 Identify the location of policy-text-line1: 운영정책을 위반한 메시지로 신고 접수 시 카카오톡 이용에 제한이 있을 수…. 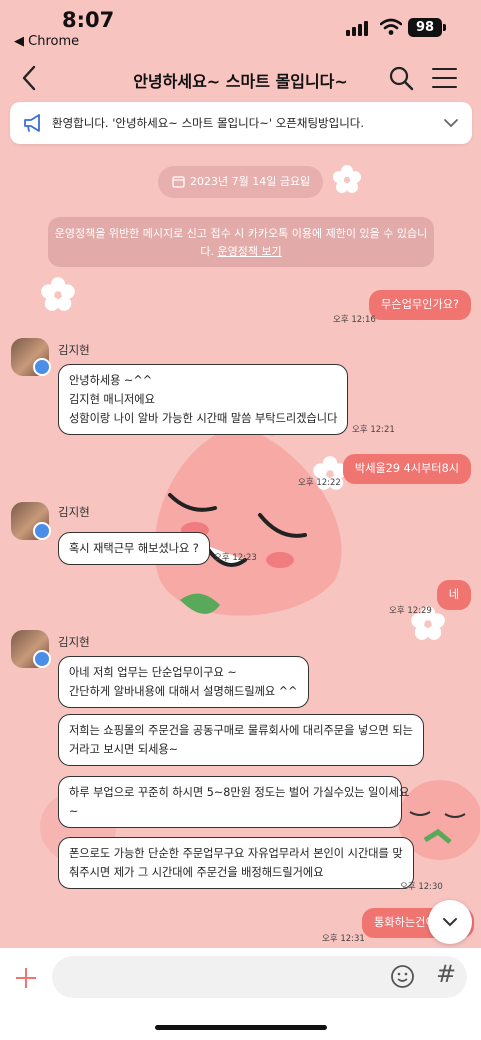
(241, 233).